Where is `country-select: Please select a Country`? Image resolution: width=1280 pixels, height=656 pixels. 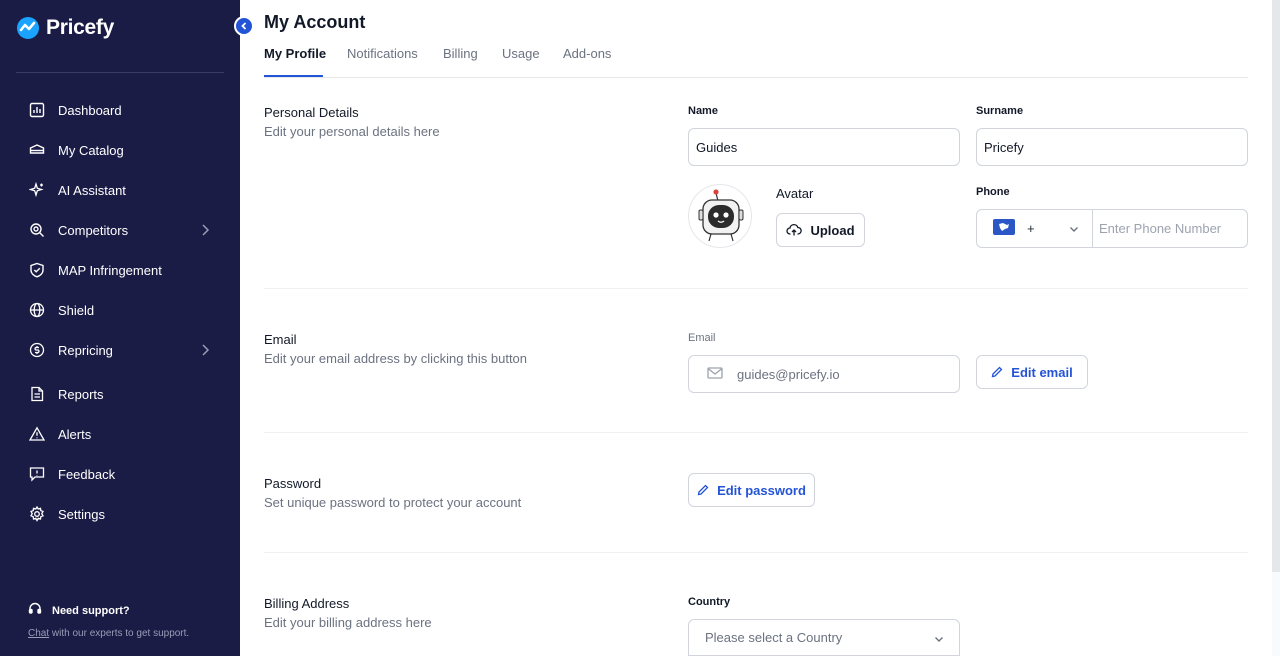 country-select: Please select a Country is located at coordinates (824, 637).